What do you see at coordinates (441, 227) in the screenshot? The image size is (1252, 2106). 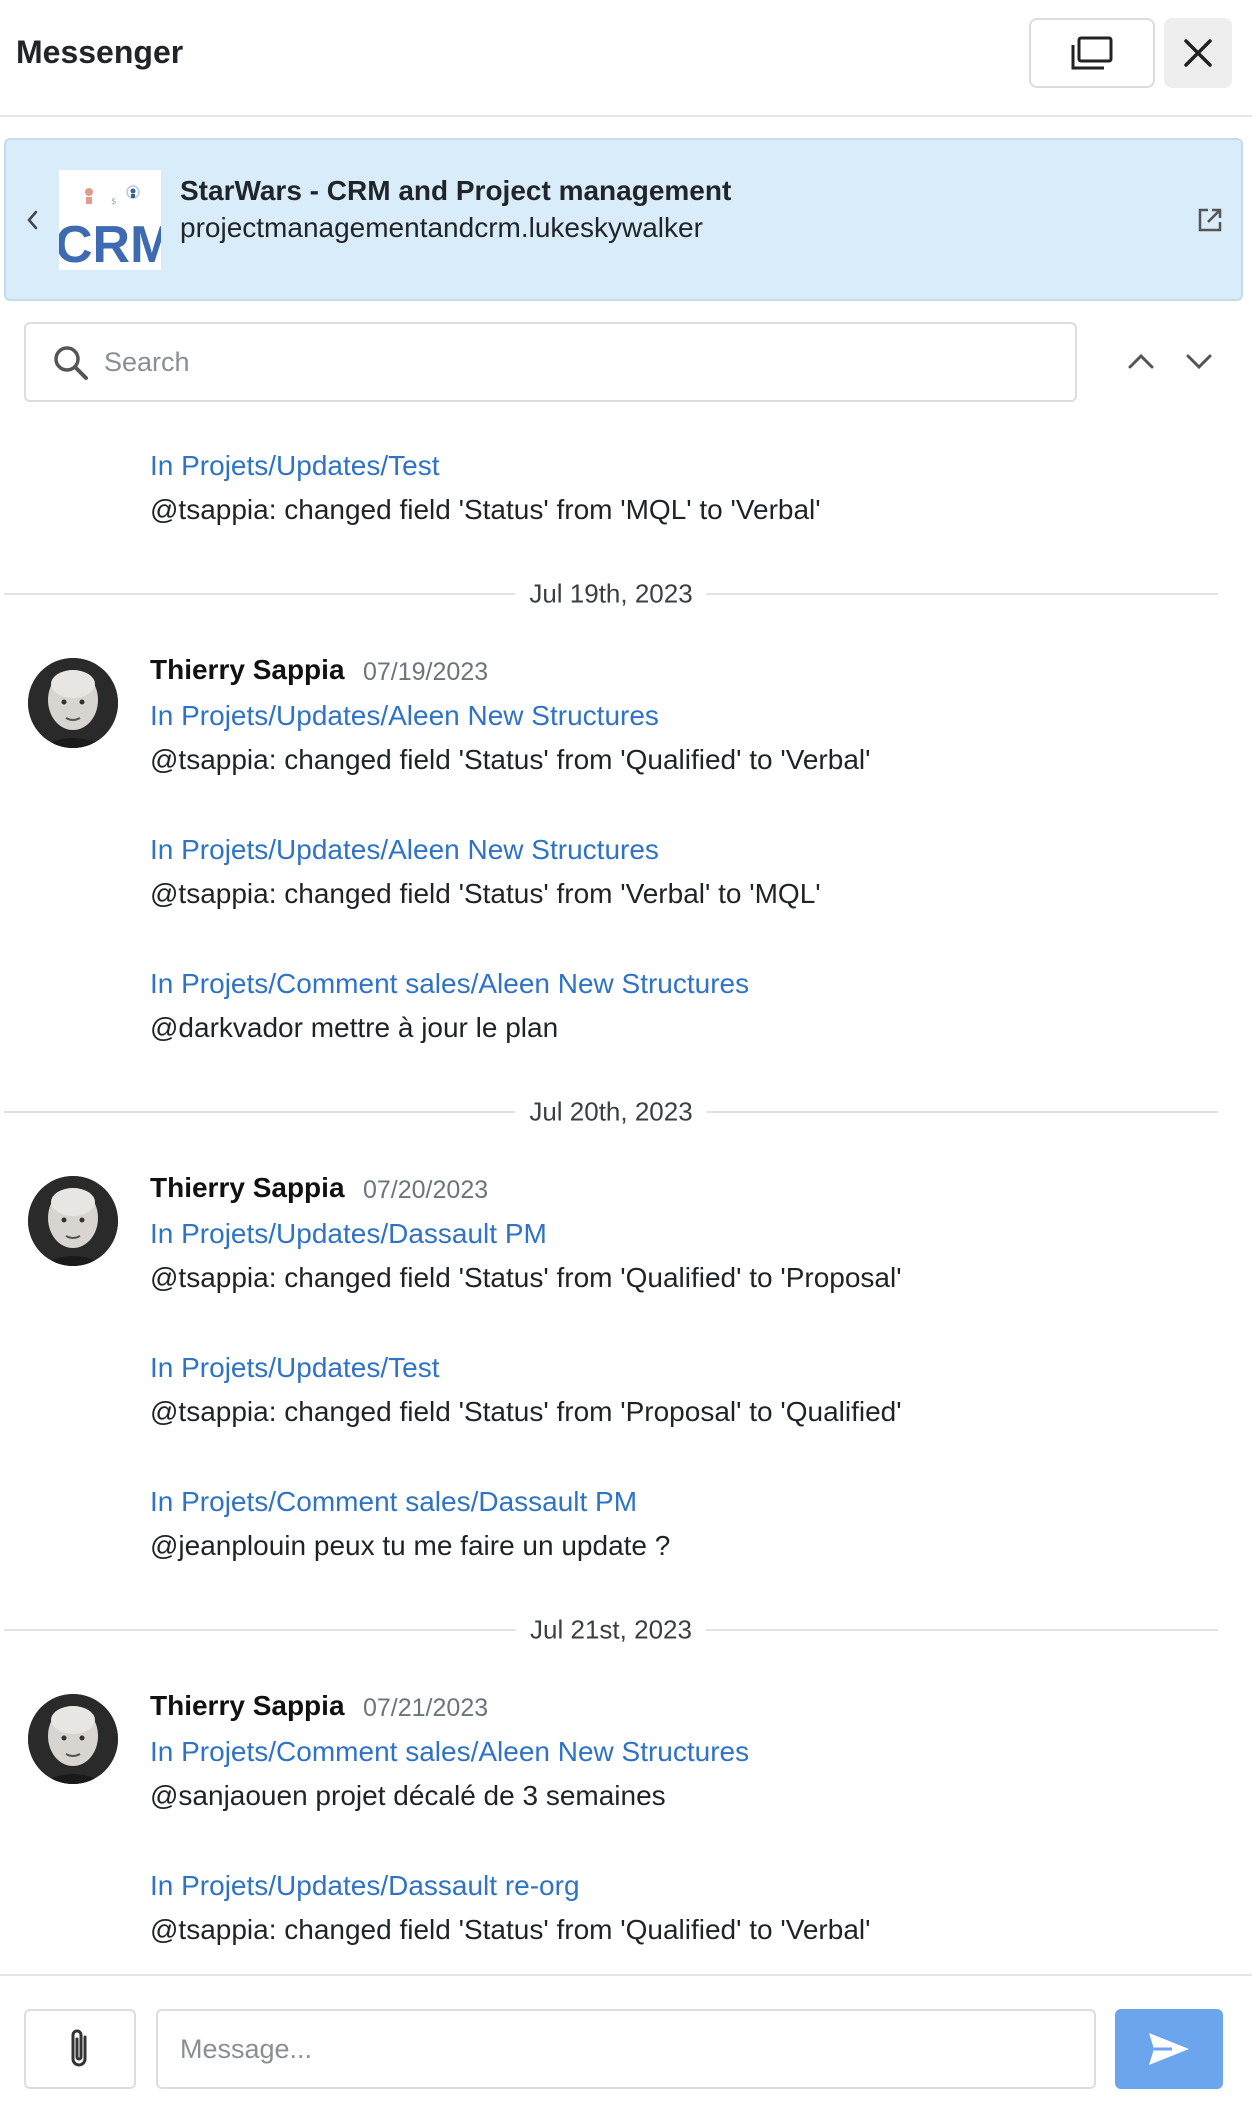 I see `channel-url: projectmanagementandcrm.lukeskywalker` at bounding box center [441, 227].